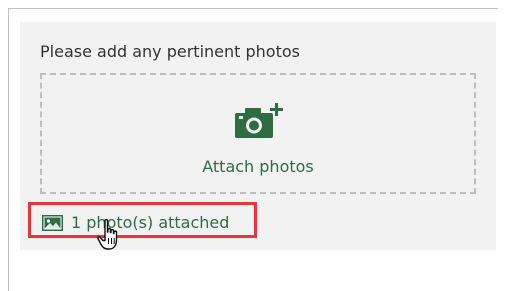 This screenshot has width=506, height=291. I want to click on image-icon, so click(52, 223).